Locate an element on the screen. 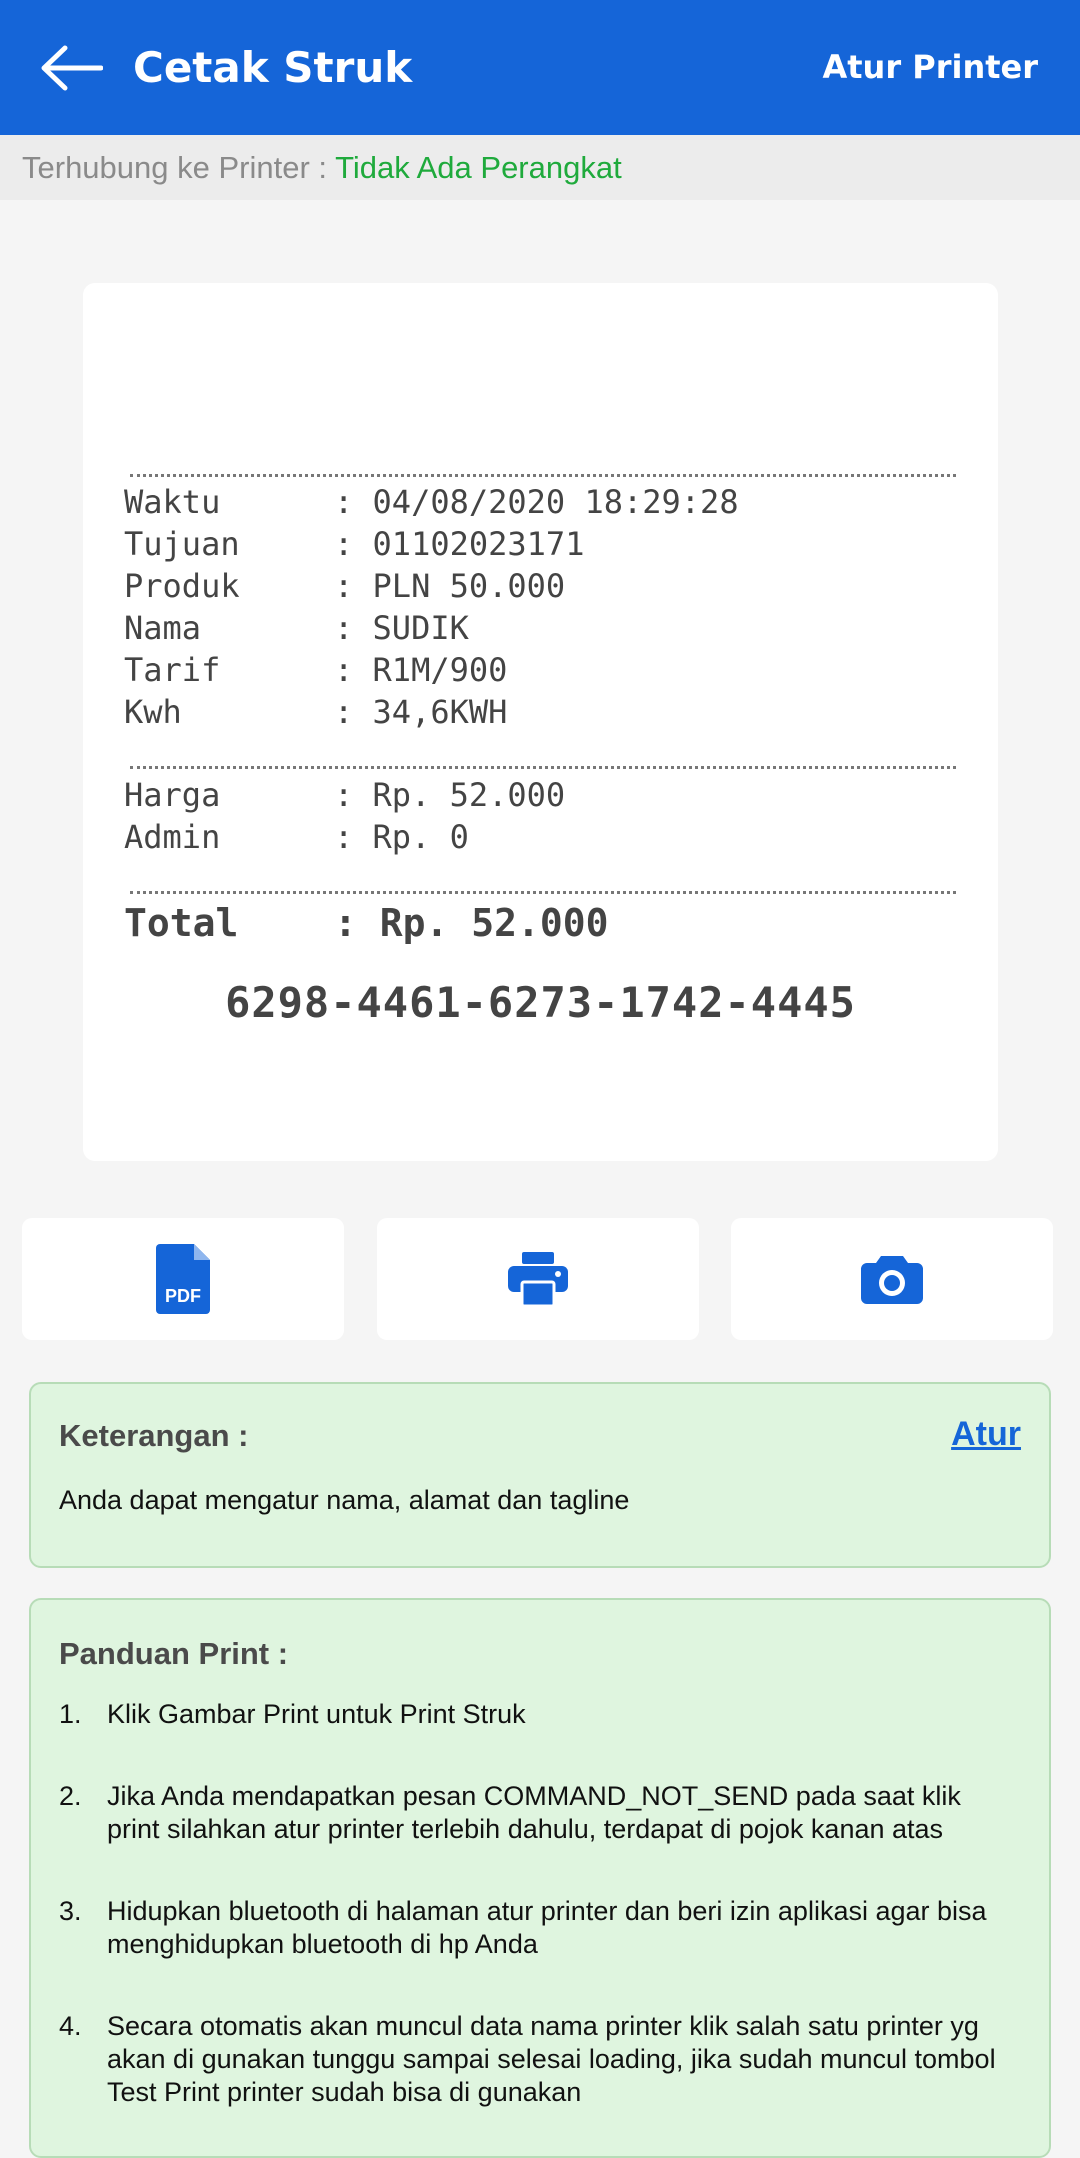  receipt-total: Total: Rp. 52.000 is located at coordinates (366, 923).